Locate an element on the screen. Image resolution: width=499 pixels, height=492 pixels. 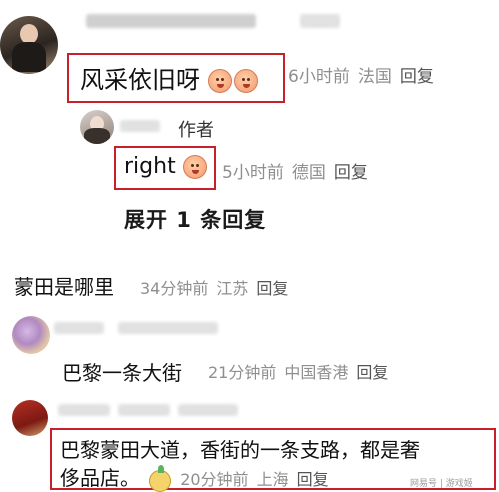
comment-location: 法国 is located at coordinates (374, 77).